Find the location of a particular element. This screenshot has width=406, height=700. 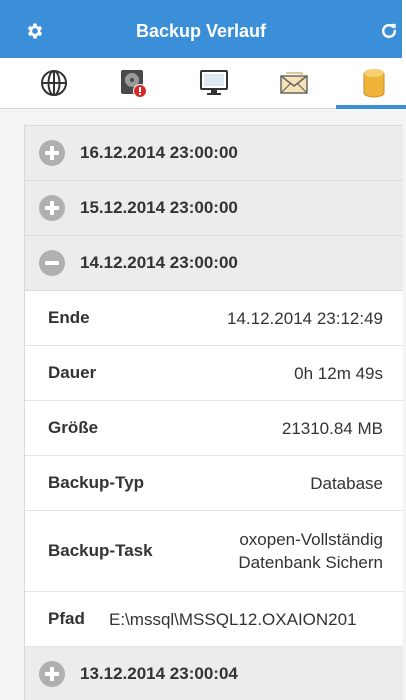

harddisk-alert-icon is located at coordinates (134, 84).